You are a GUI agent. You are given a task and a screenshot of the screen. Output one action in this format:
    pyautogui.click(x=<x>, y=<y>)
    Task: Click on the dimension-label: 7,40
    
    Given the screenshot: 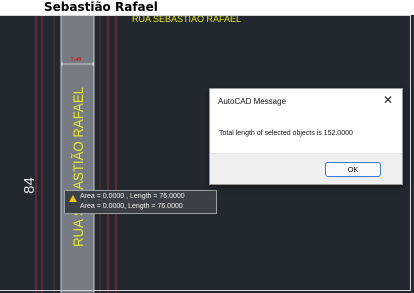 What is the action you would take?
    pyautogui.click(x=76, y=60)
    